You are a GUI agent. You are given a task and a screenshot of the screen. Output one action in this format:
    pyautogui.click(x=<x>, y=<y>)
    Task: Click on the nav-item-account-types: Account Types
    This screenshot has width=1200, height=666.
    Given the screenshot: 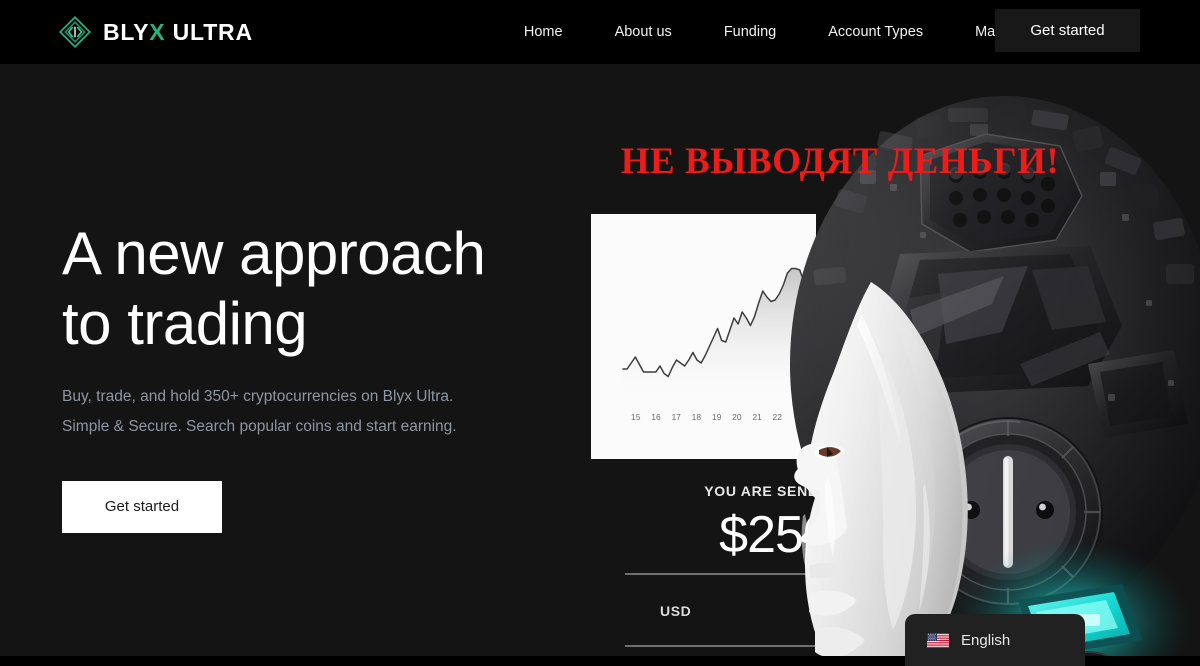 What is the action you would take?
    pyautogui.click(x=875, y=32)
    